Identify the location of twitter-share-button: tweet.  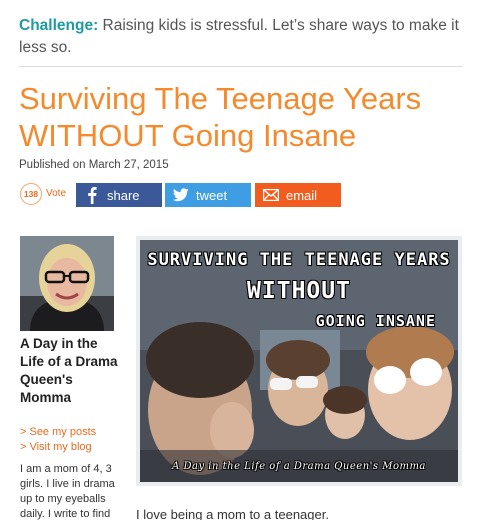
(208, 195).